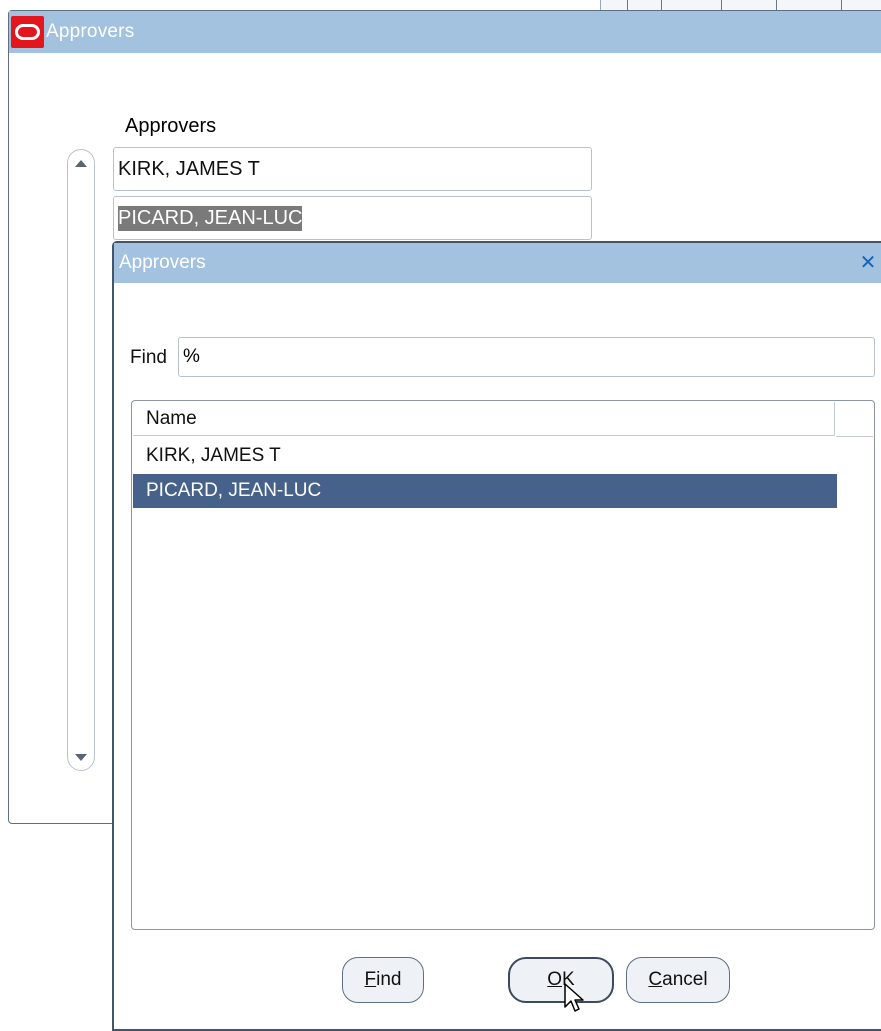 The height and width of the screenshot is (1031, 881). Describe the element at coordinates (868, 263) in the screenshot. I see `close-icon: ✕` at that location.